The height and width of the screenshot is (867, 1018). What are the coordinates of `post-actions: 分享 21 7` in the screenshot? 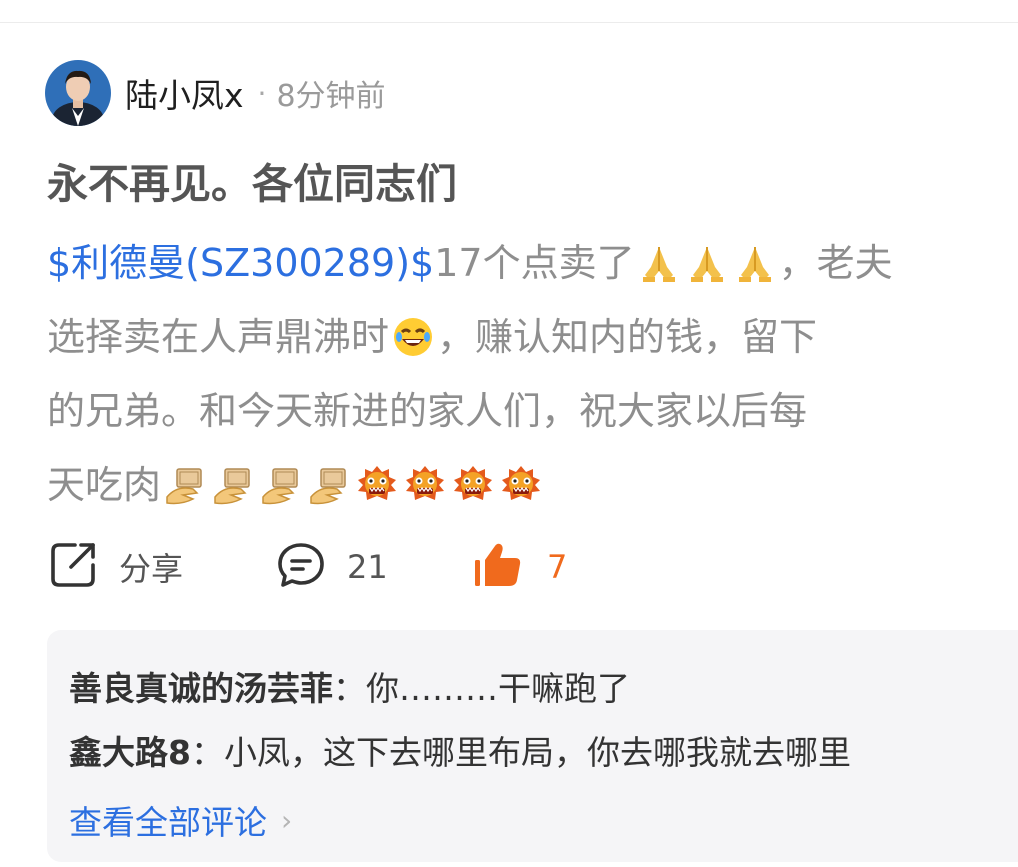 It's located at (527, 567).